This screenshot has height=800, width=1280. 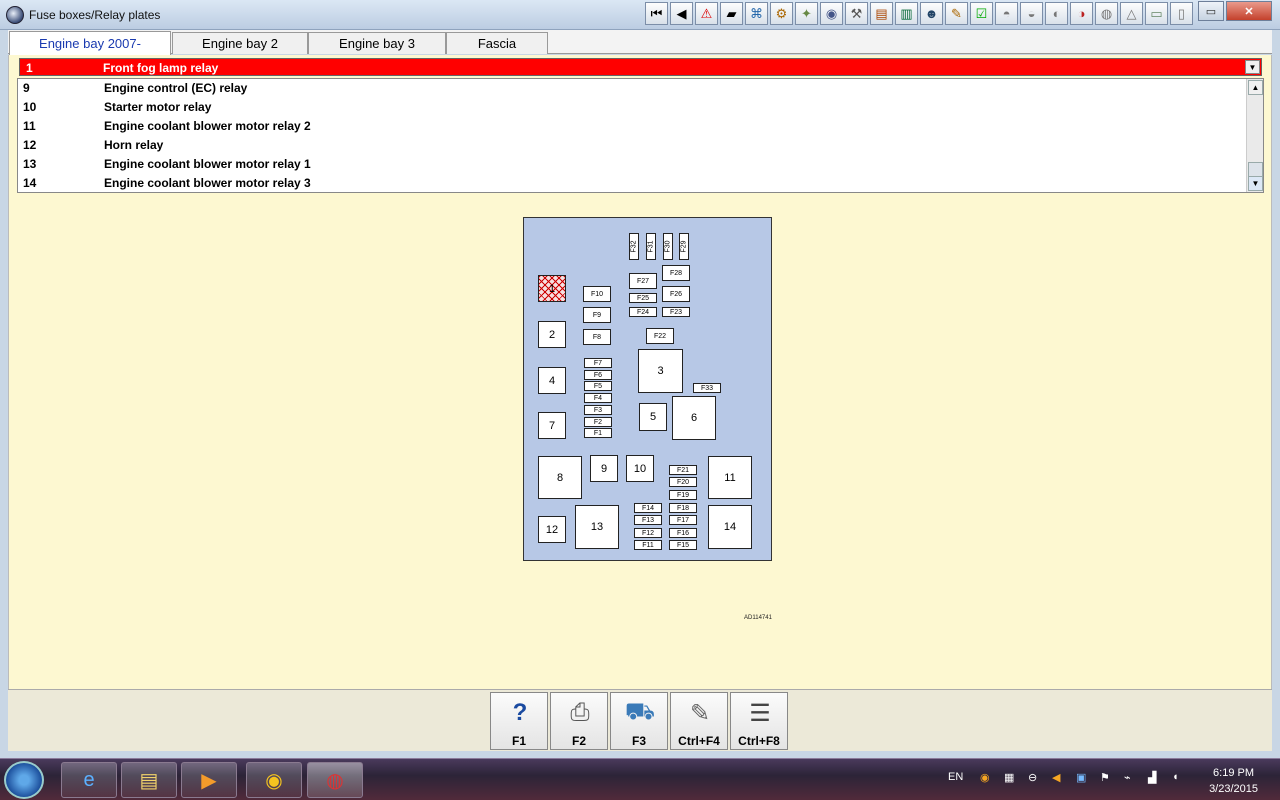 What do you see at coordinates (1255, 87) in the screenshot?
I see `scroll-up-icon: ▲` at bounding box center [1255, 87].